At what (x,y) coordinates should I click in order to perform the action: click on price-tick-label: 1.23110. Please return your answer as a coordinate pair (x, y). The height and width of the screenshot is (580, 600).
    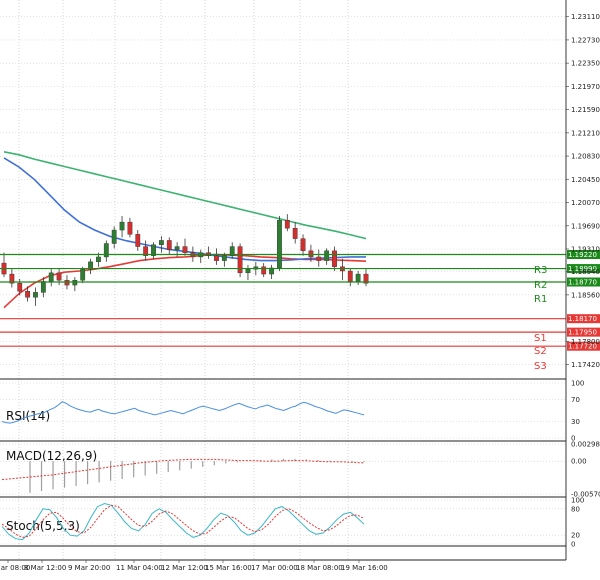
    Looking at the image, I should click on (585, 17).